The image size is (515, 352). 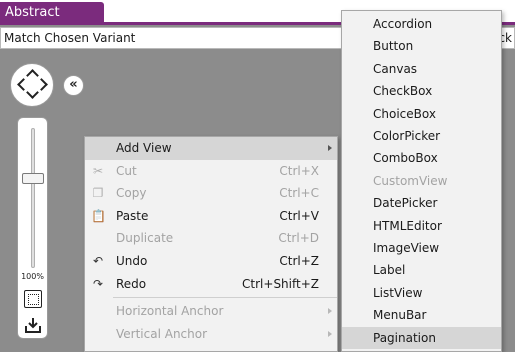 What do you see at coordinates (299, 261) in the screenshot?
I see `menu-item-shortcut: Ctrl+Z` at bounding box center [299, 261].